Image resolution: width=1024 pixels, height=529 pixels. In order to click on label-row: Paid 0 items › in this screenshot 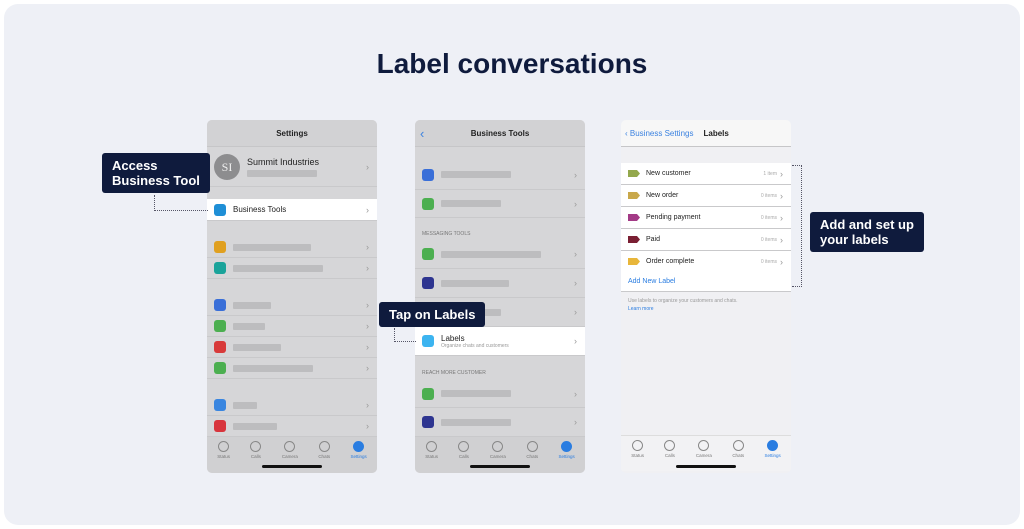, I will do `click(706, 240)`.